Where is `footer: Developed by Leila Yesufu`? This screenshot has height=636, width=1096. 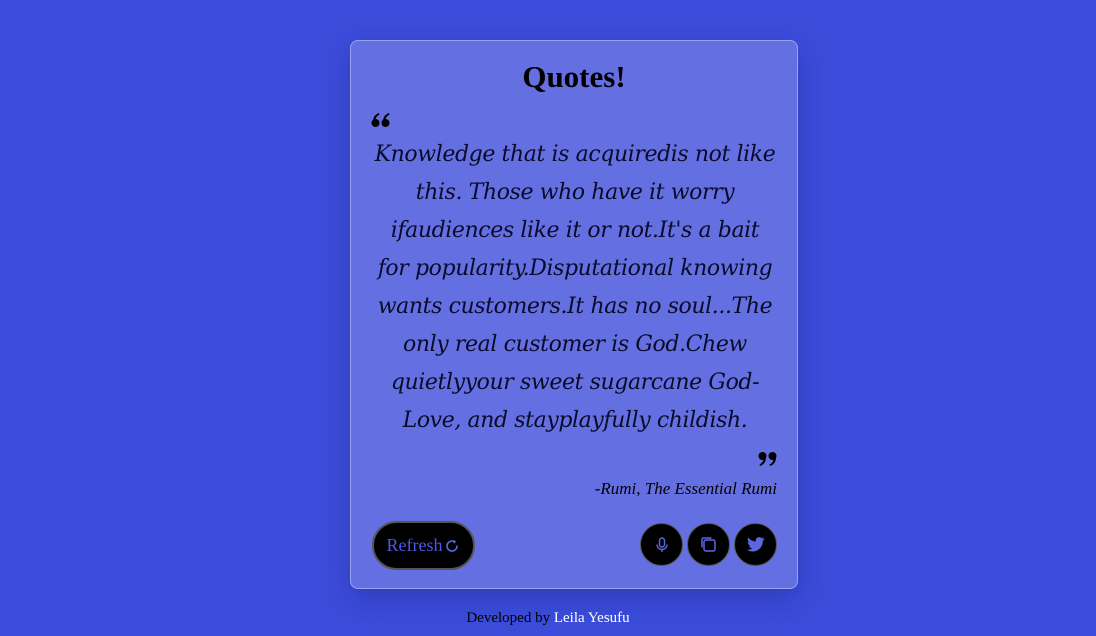 footer: Developed by Leila Yesufu is located at coordinates (548, 618).